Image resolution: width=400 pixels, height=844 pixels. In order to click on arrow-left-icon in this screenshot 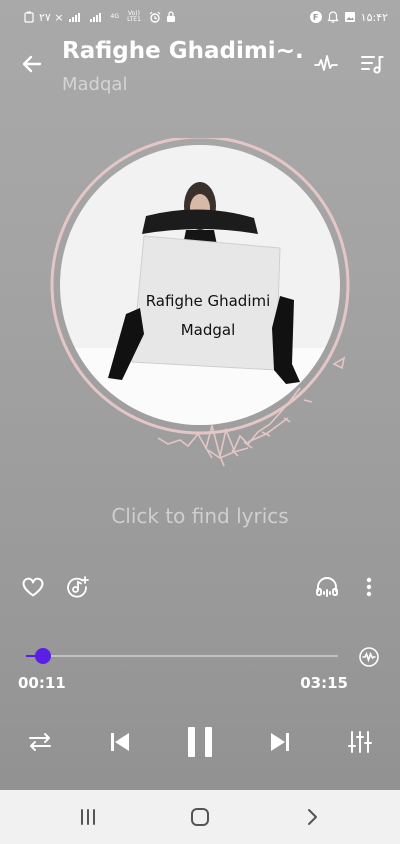, I will do `click(32, 64)`.